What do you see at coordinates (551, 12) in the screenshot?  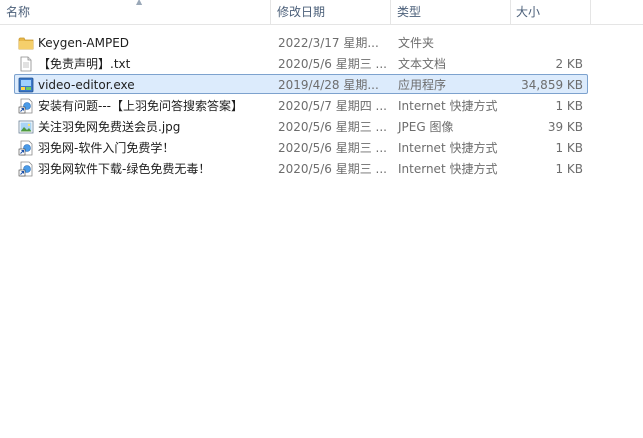 I see `column-header-size: 大小` at bounding box center [551, 12].